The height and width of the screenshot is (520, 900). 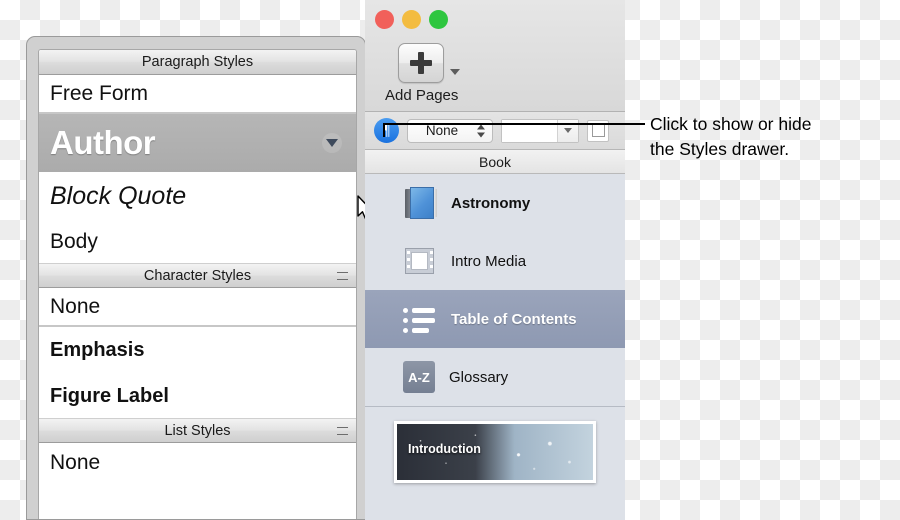 I want to click on pilcrow-icon: ¶, so click(x=386, y=130).